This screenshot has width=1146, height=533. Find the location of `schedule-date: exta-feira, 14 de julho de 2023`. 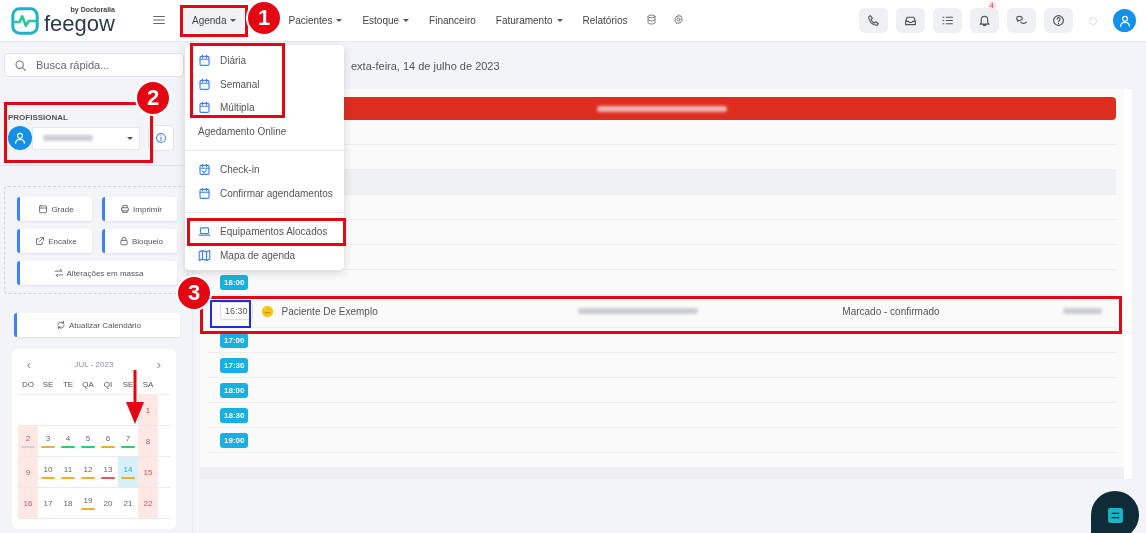

schedule-date: exta-feira, 14 de julho de 2023 is located at coordinates (425, 65).